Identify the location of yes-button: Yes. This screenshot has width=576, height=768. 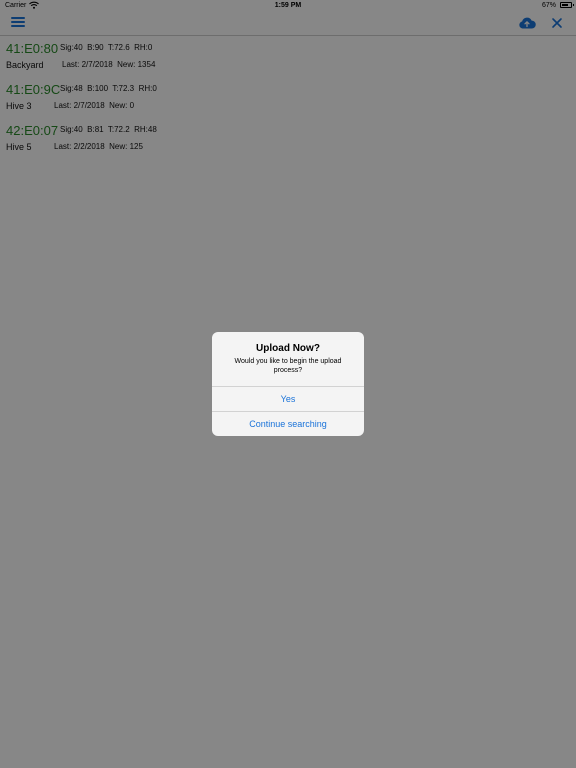
(288, 398).